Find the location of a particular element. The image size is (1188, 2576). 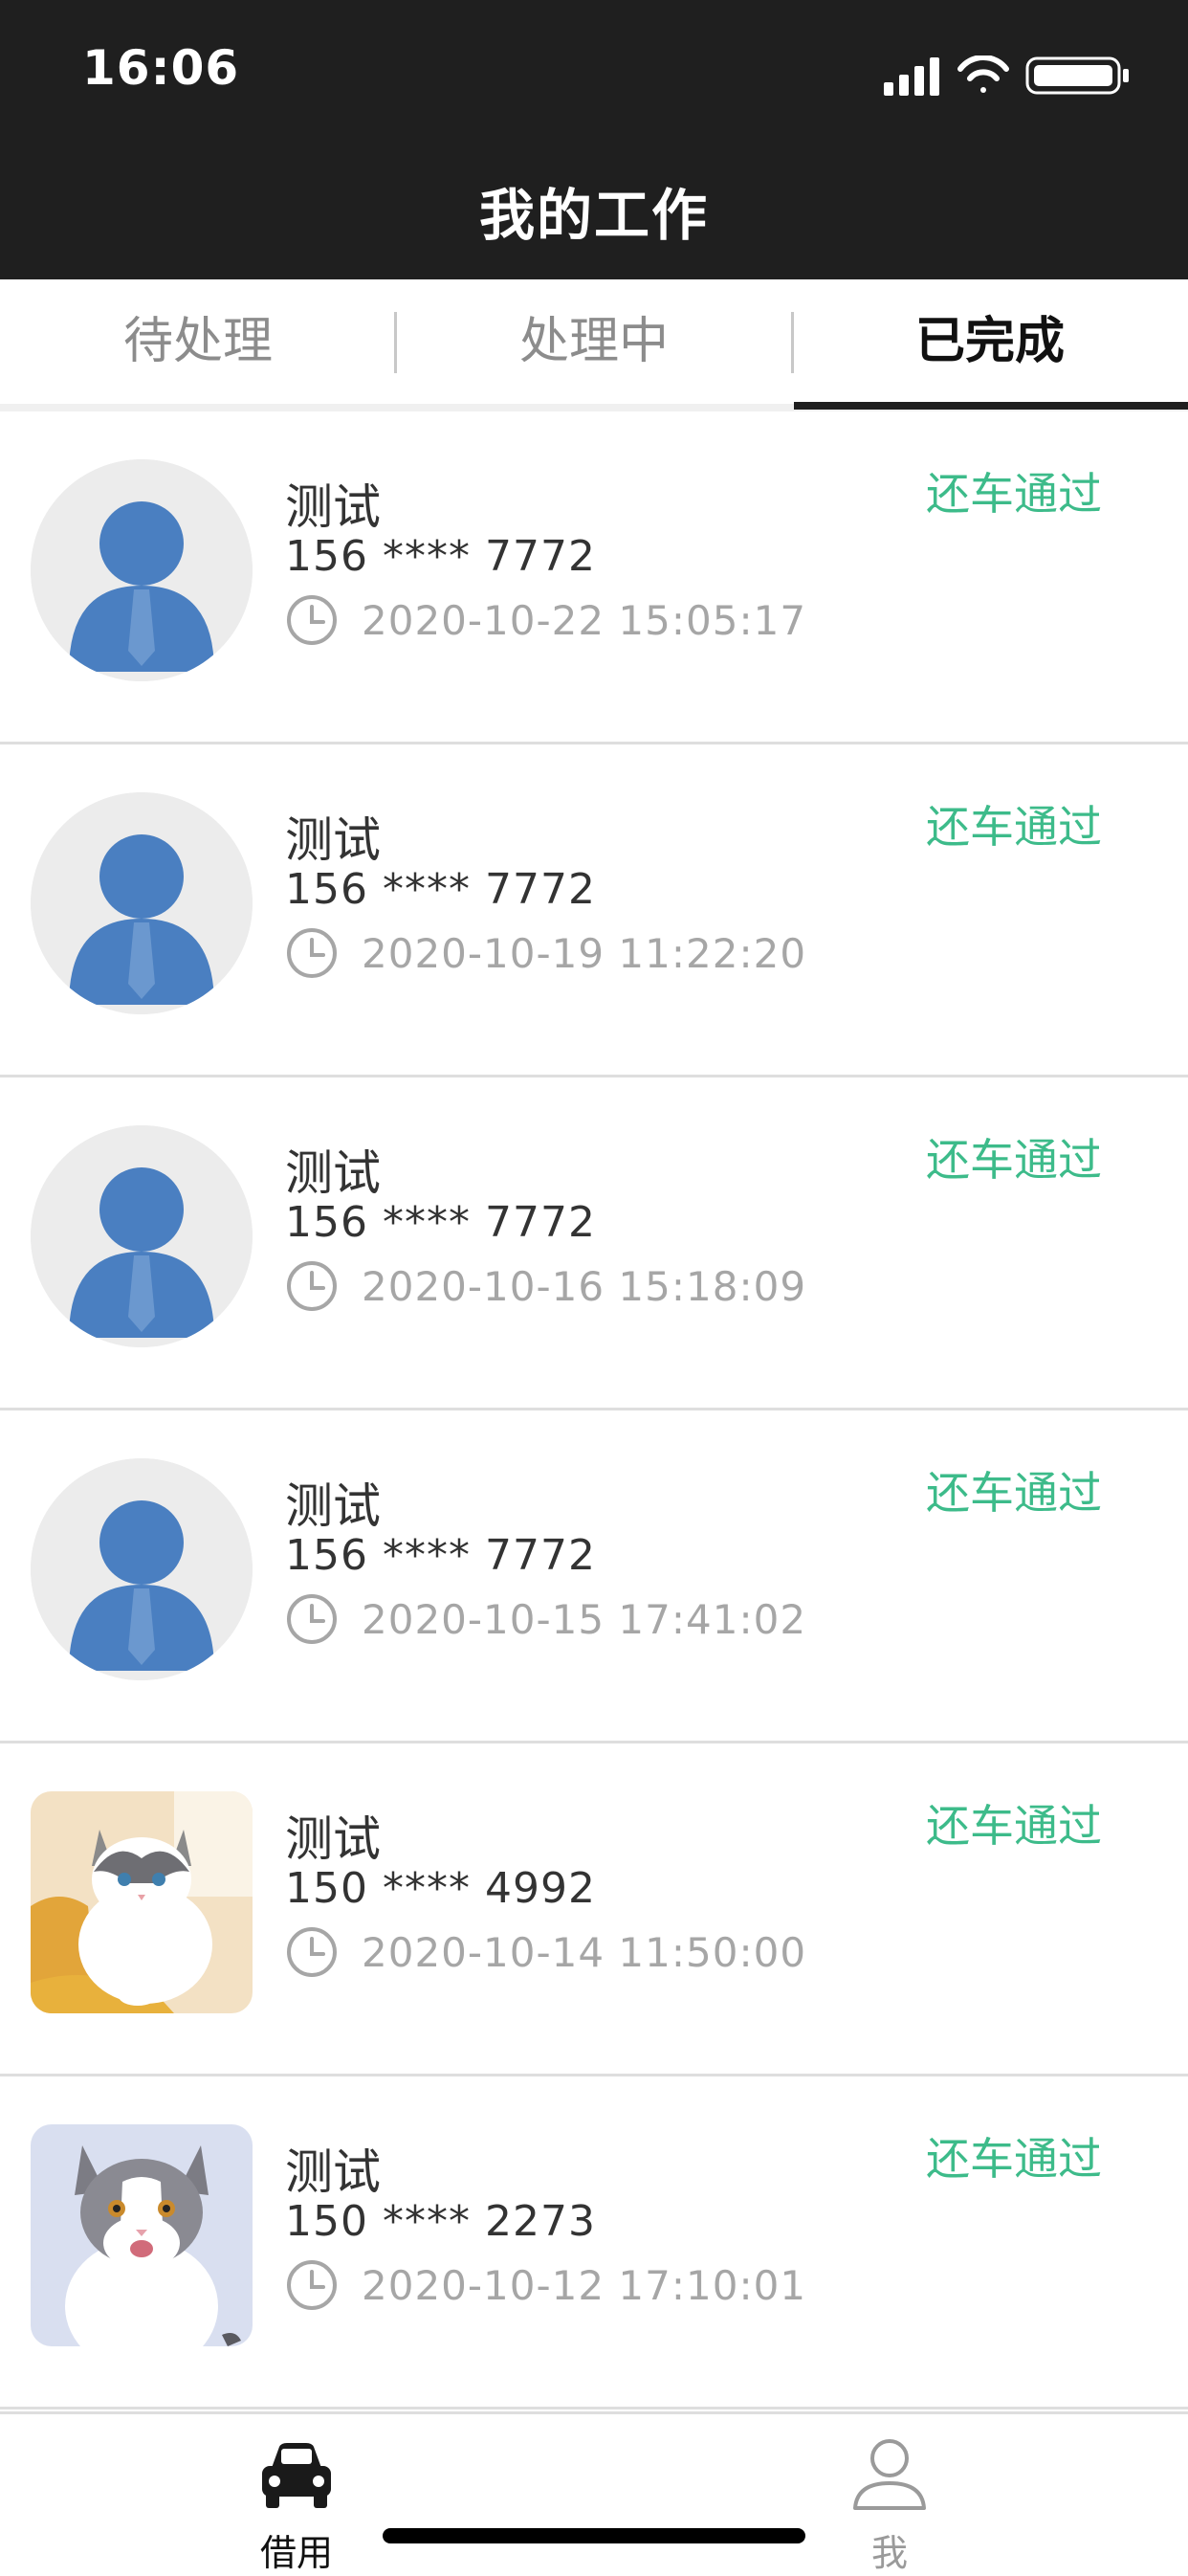

cellular-signal-icon is located at coordinates (911, 76).